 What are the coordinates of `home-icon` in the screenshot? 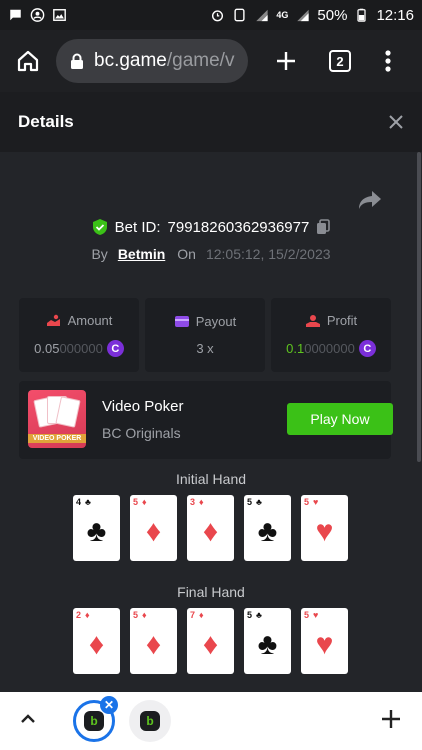 It's located at (28, 61).